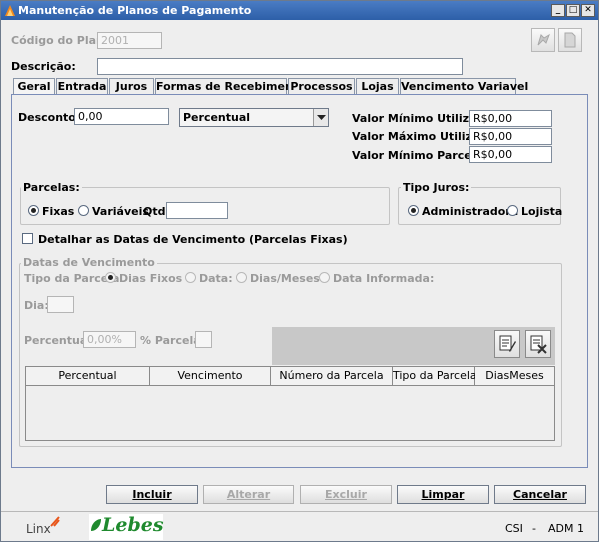  I want to click on incluir-button: Incluir, so click(152, 494).